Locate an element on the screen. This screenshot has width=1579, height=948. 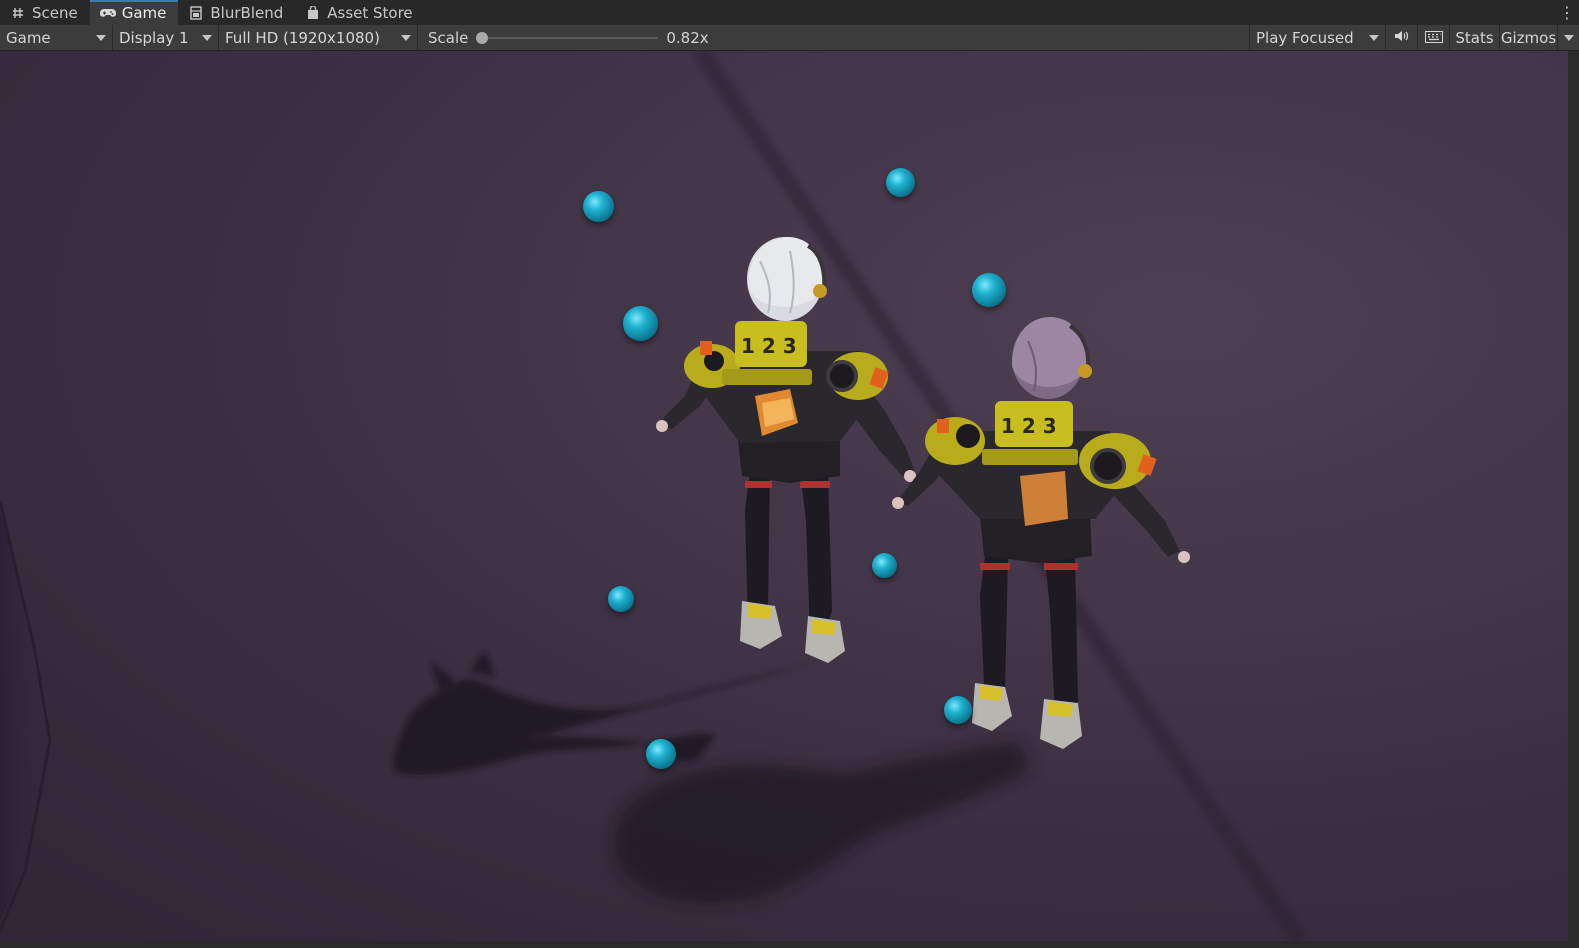
gamepad-icon is located at coordinates (107, 13).